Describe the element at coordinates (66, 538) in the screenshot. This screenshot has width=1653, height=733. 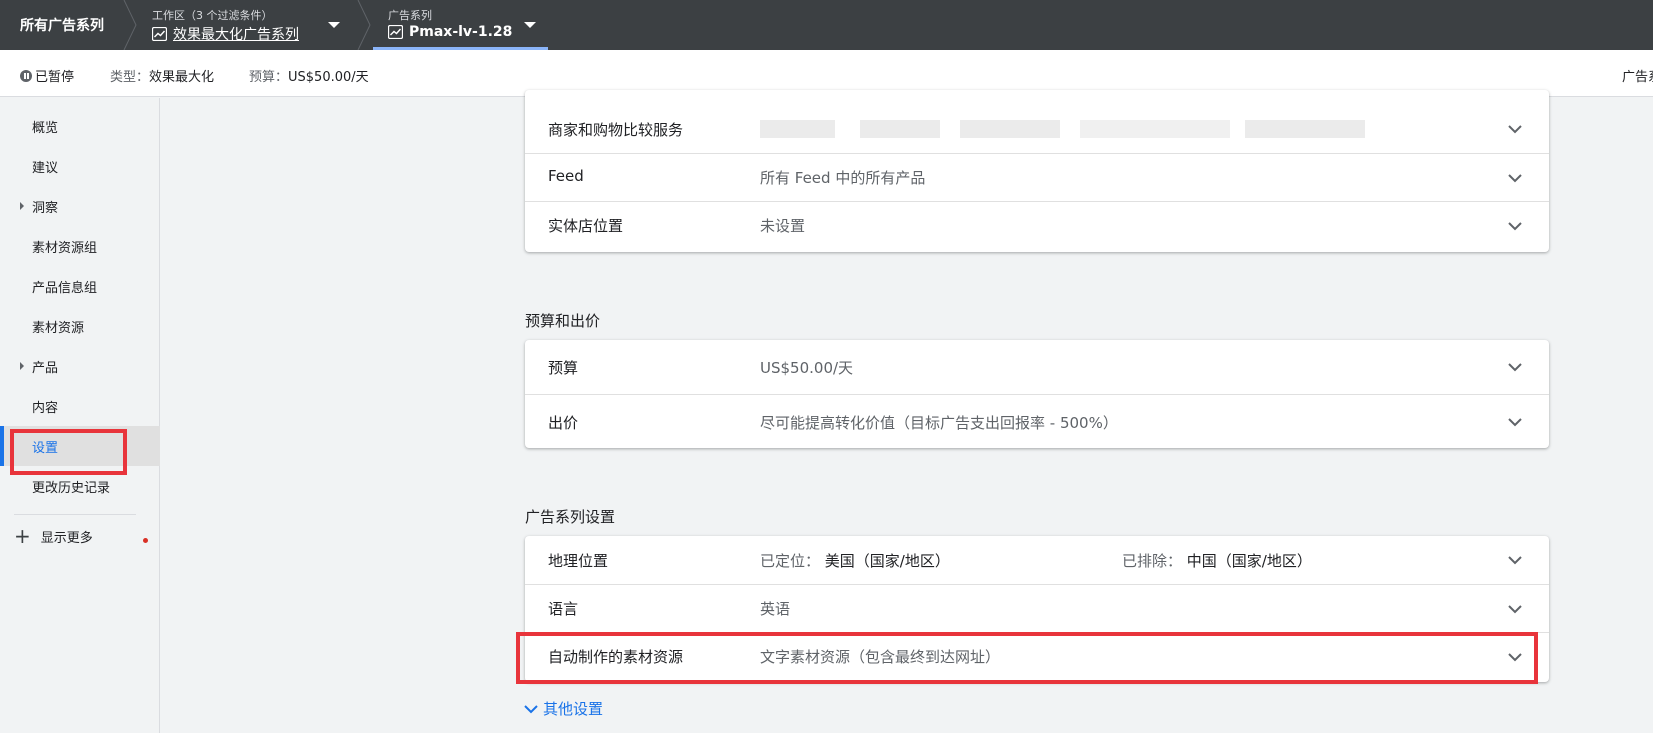
I see `show-more-label: 显示更多` at that location.